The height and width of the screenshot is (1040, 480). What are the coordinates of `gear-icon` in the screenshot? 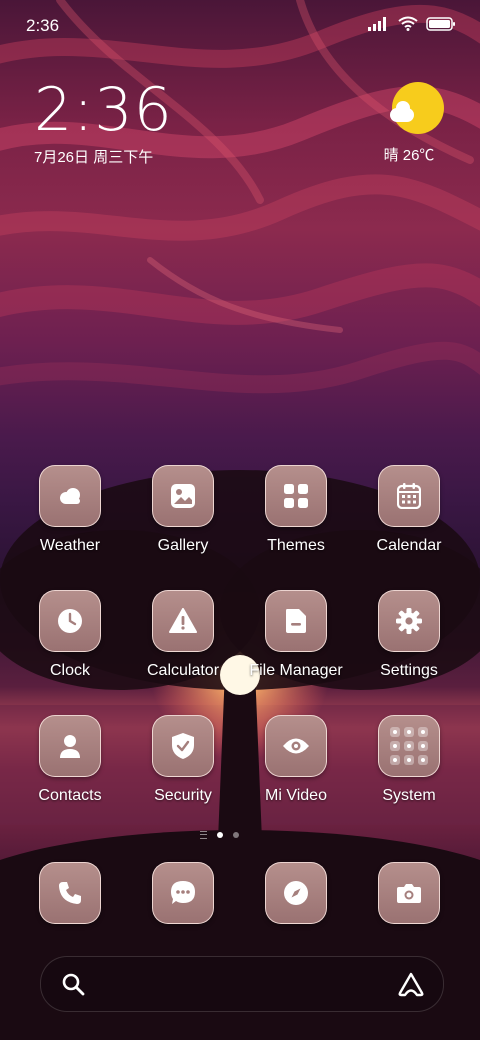 It's located at (409, 621).